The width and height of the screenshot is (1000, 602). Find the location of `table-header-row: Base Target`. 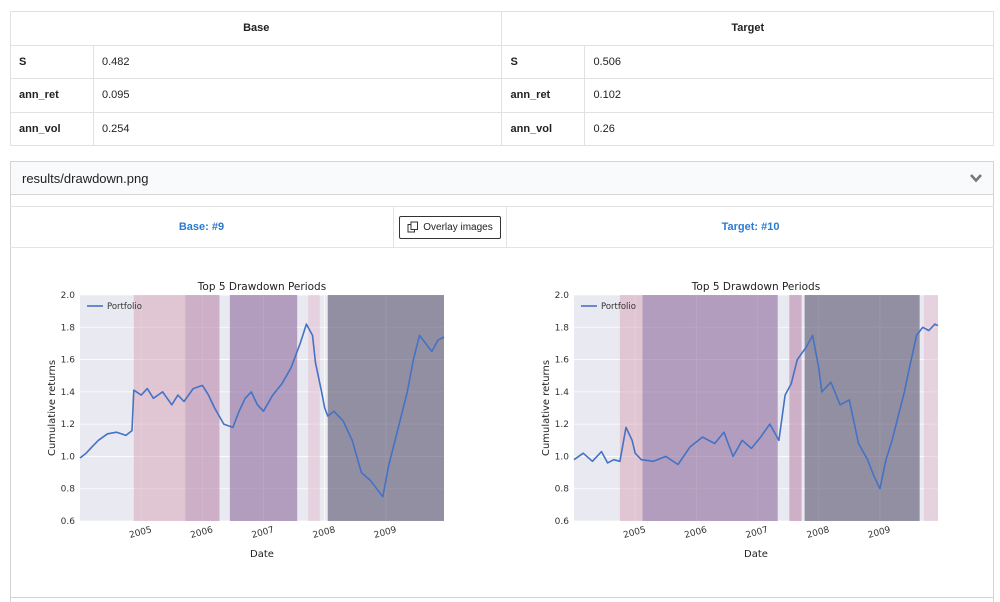

table-header-row: Base Target is located at coordinates (501, 28).